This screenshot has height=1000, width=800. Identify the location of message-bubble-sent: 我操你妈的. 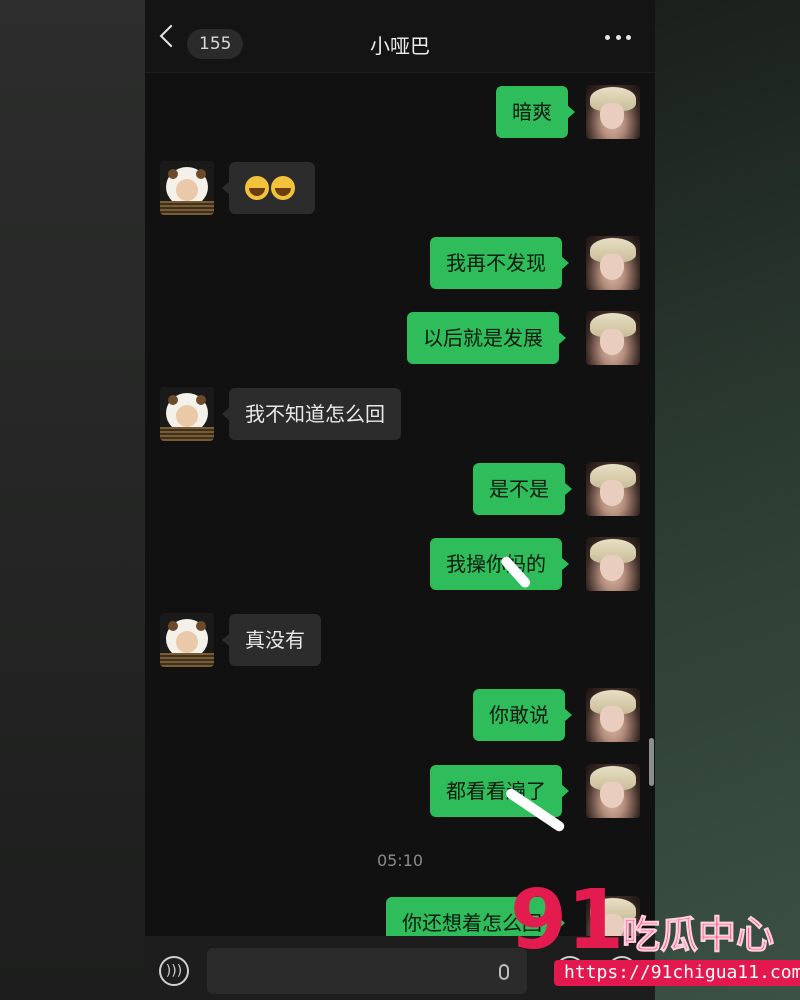
(499, 564).